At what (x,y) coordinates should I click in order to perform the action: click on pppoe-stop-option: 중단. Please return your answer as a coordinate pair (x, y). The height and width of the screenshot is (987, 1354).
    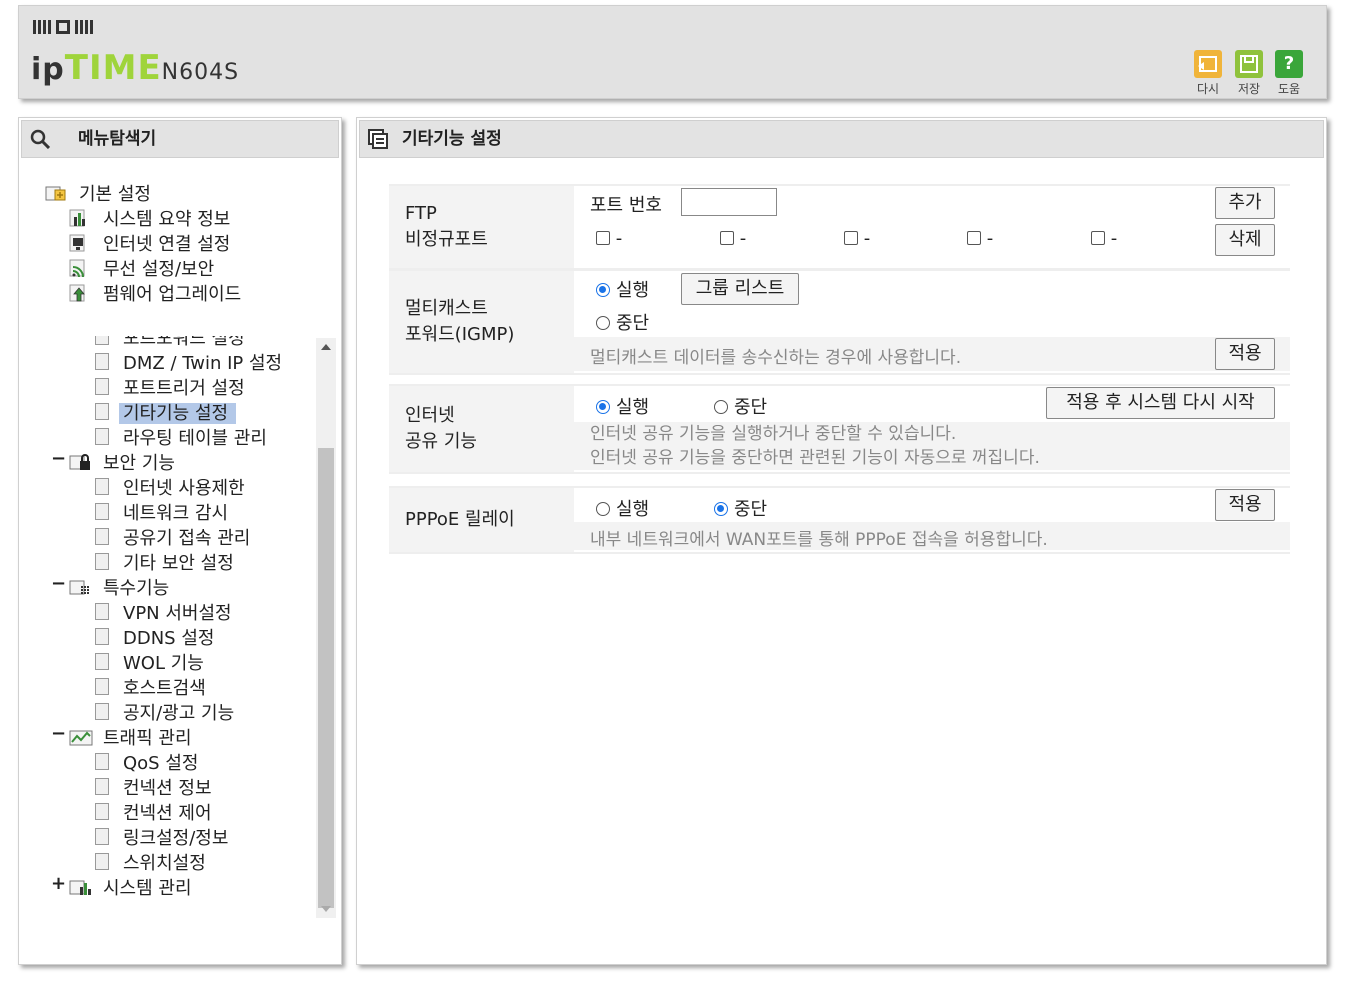
    Looking at the image, I should click on (740, 508).